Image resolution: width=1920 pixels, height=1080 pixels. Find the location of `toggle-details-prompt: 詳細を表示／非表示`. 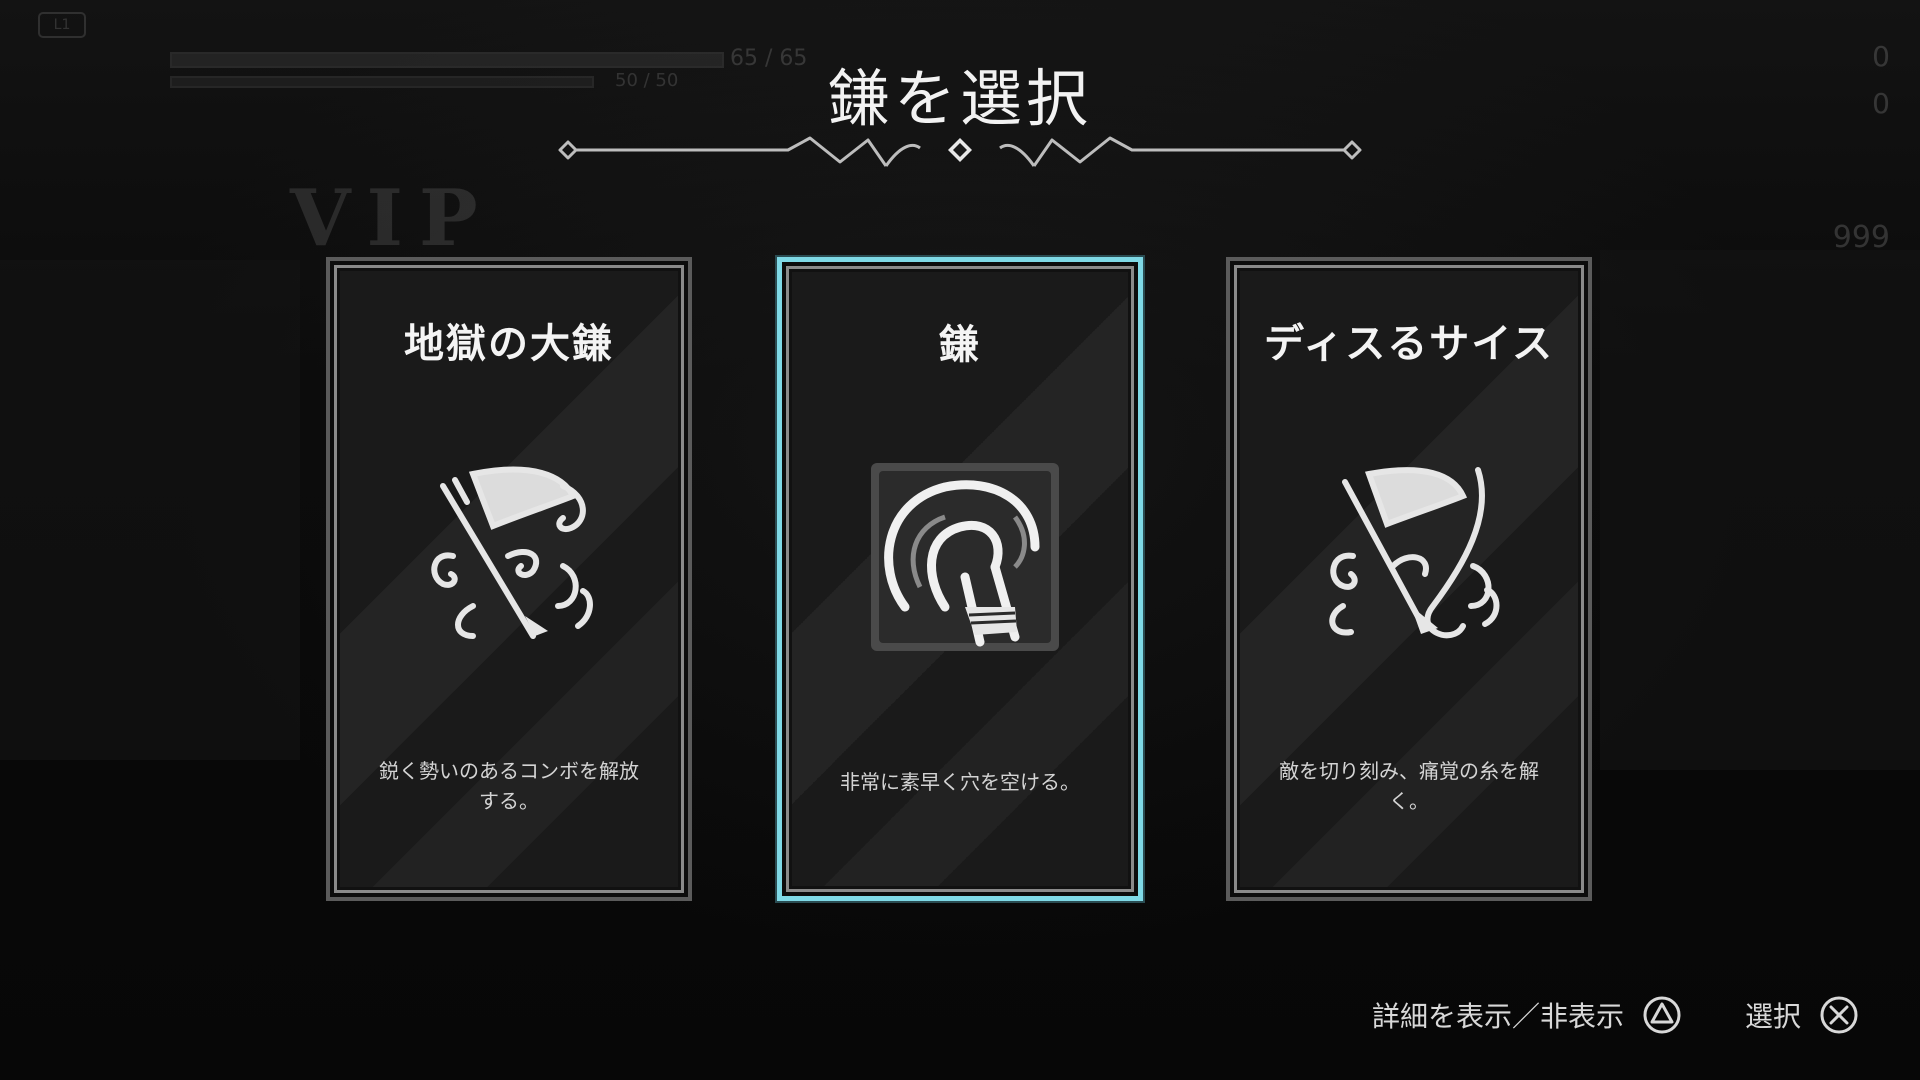

toggle-details-prompt: 詳細を表示／非表示 is located at coordinates (1527, 1015).